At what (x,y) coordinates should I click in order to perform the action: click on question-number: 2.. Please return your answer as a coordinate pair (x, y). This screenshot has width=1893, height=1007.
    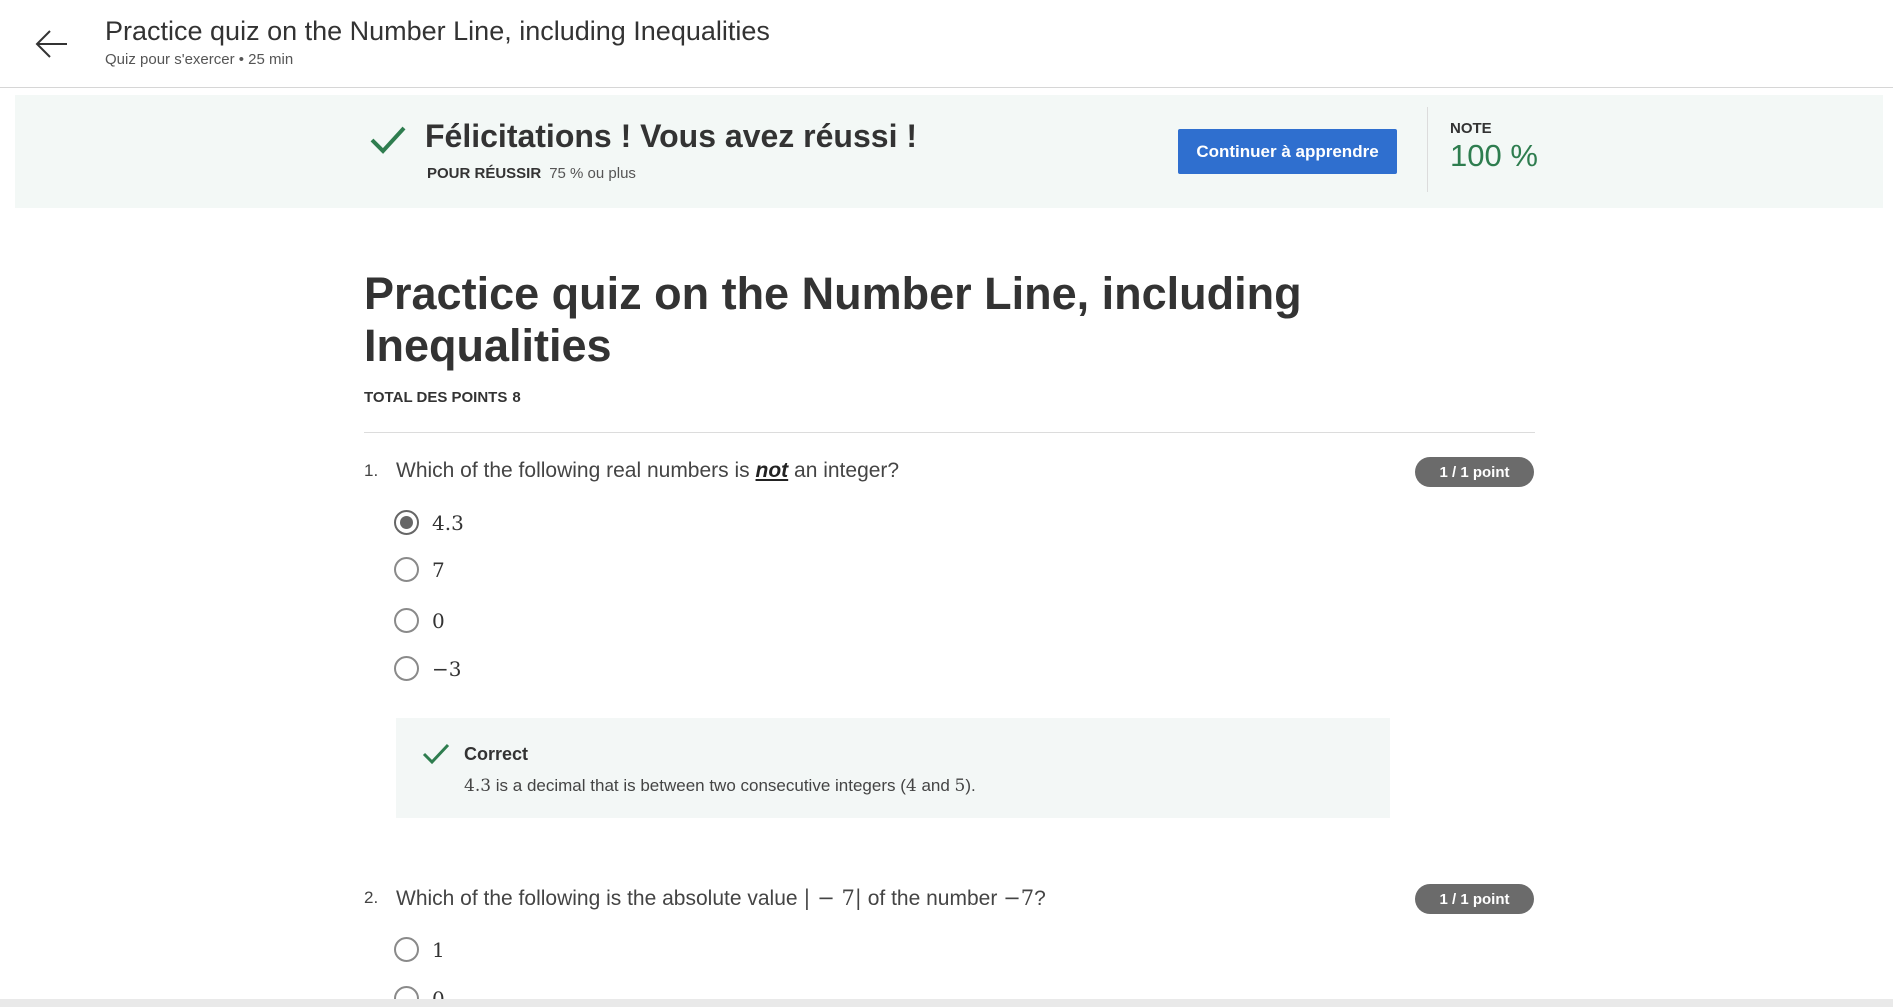
    Looking at the image, I should click on (371, 897).